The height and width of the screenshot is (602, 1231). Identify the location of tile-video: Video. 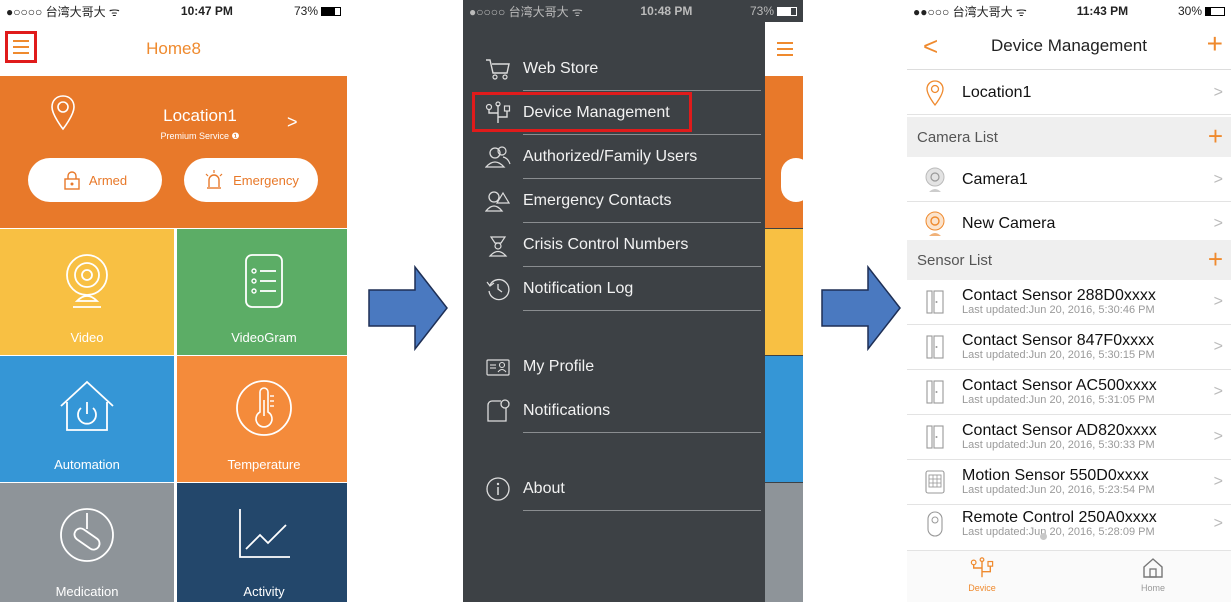
(87, 292).